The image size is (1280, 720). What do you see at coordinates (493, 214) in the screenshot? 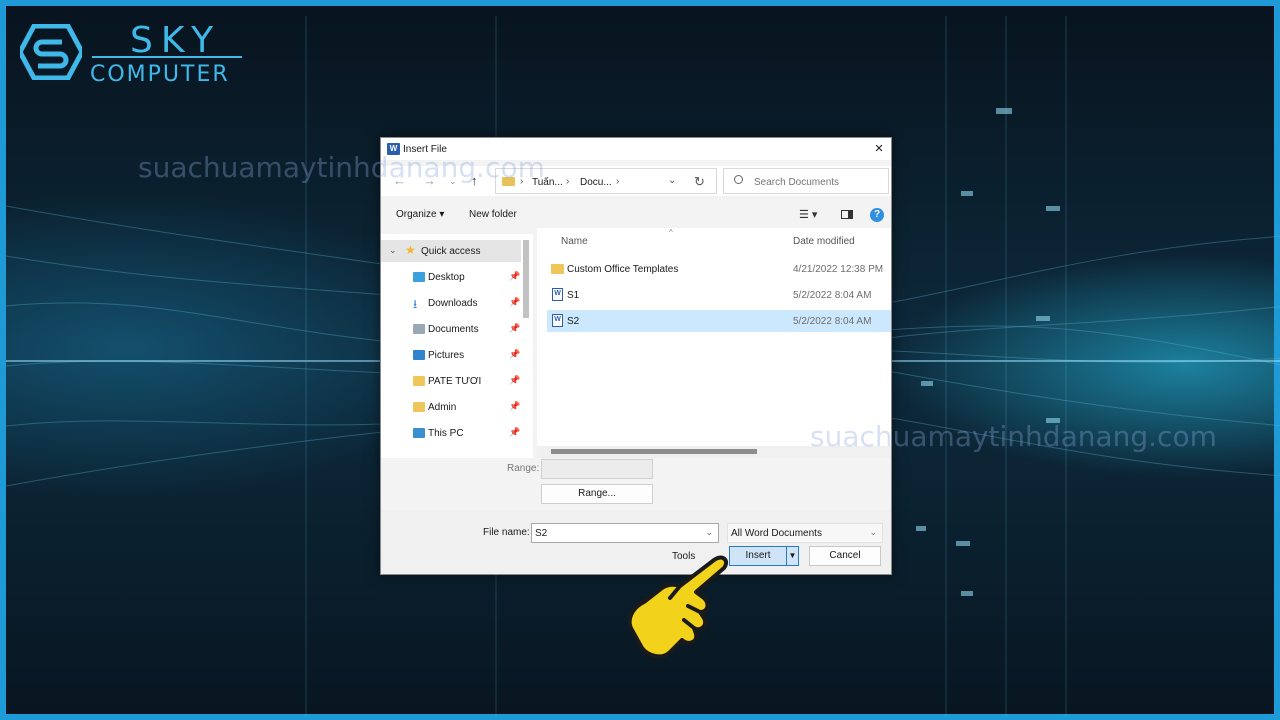
I see `new-folder-button: New folder` at bounding box center [493, 214].